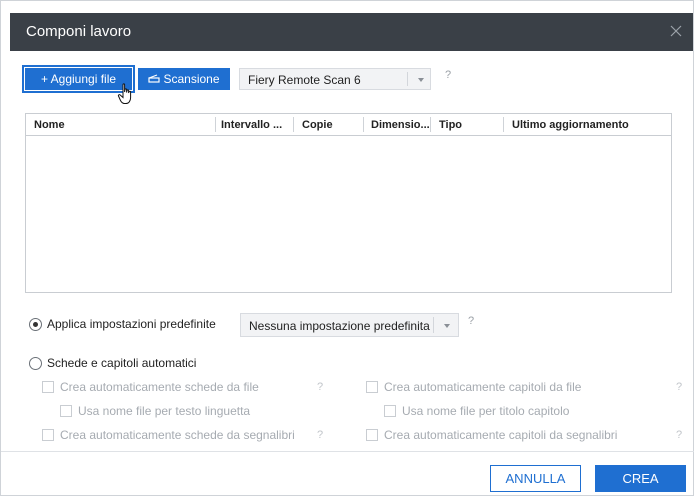 This screenshot has width=694, height=496. I want to click on use-filename-tab-label: Usa nome file per testo linguetta, so click(164, 411).